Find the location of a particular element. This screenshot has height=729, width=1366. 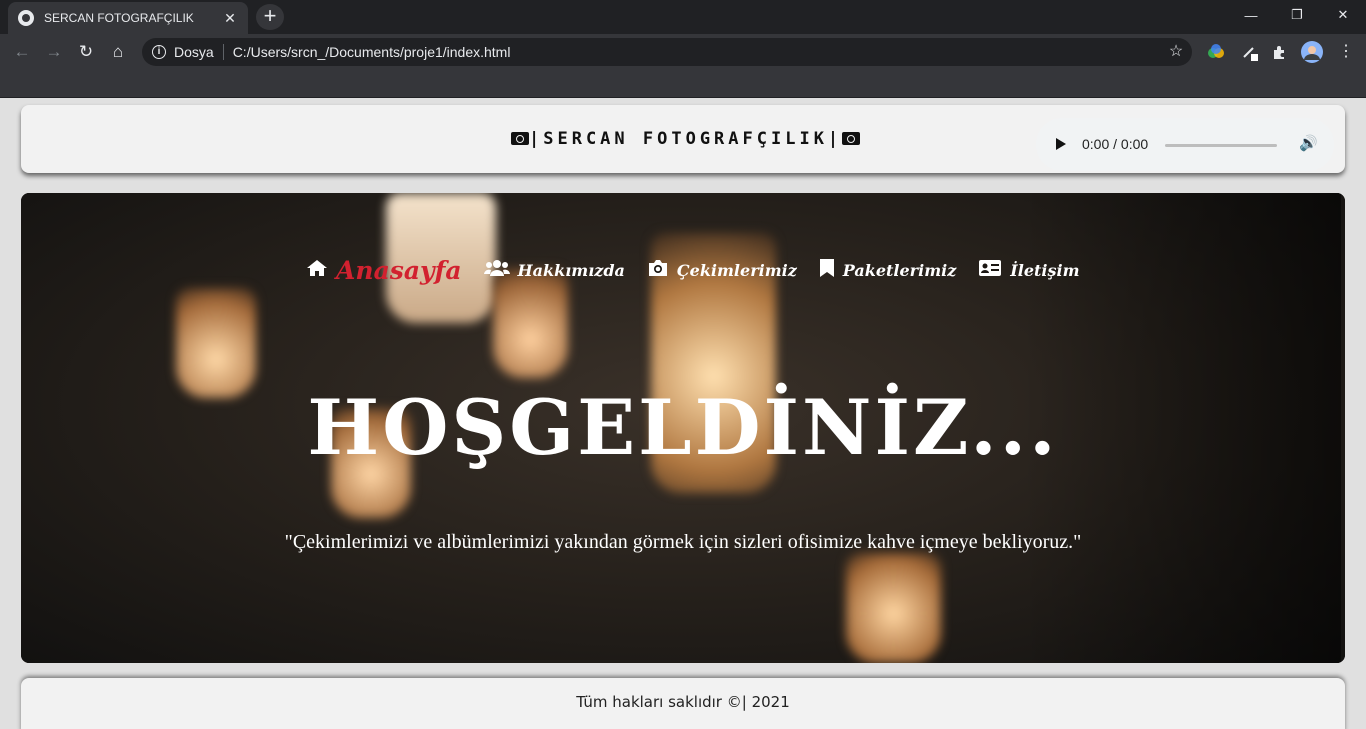

nav-item-cekimlerimiz: Çekimlerimiz is located at coordinates (722, 270).